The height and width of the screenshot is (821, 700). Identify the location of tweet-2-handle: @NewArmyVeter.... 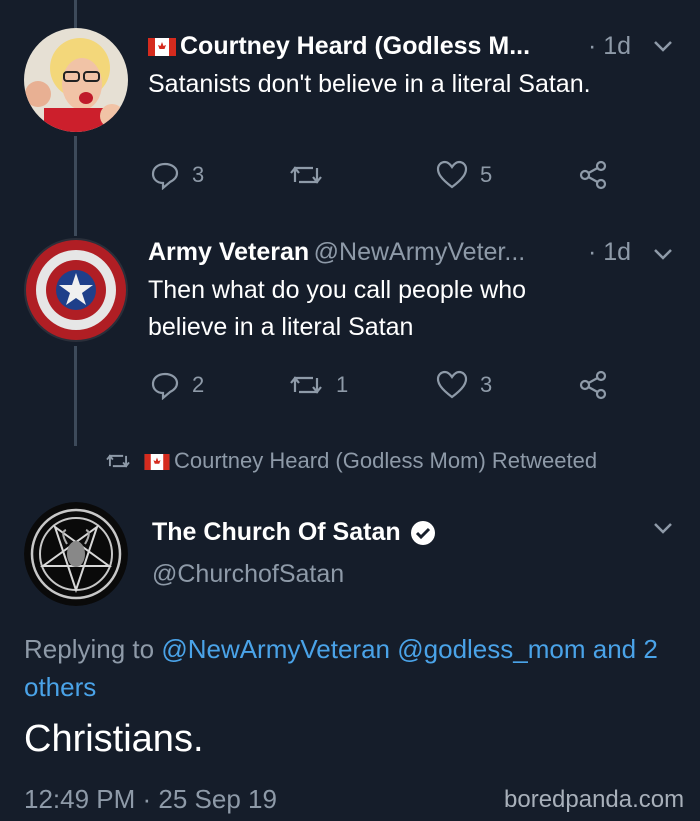
(420, 252).